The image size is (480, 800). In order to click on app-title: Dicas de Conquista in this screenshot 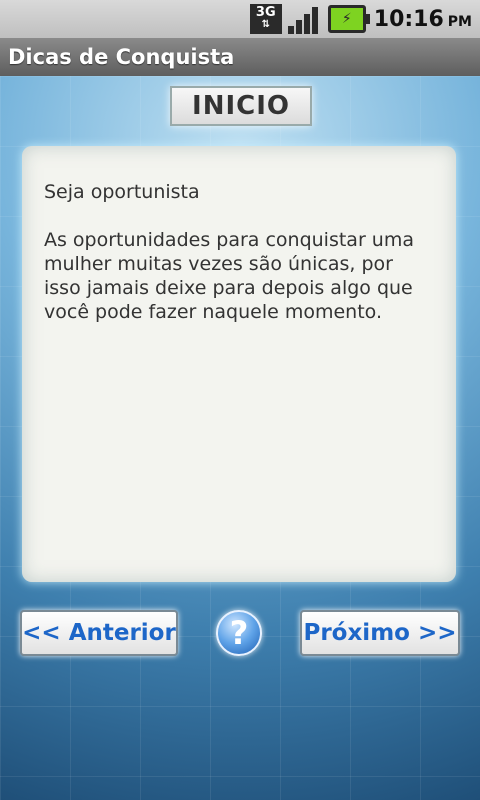, I will do `click(121, 57)`.